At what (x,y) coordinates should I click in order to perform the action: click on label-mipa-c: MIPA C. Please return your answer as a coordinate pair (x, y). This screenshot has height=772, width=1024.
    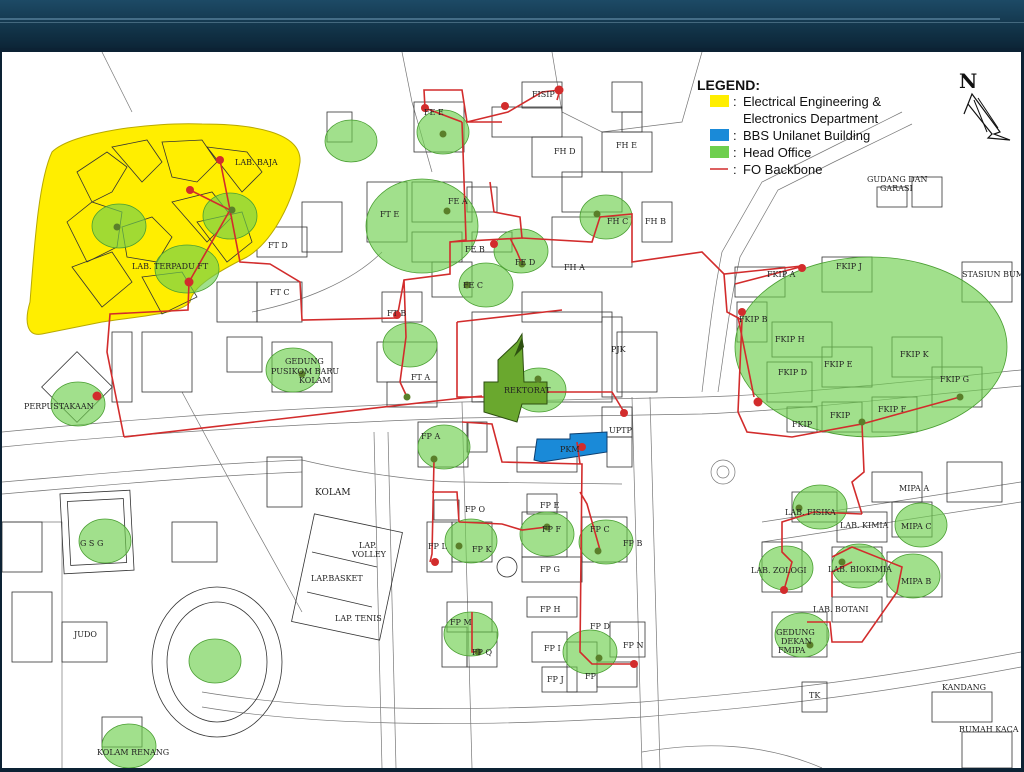
    Looking at the image, I should click on (916, 526).